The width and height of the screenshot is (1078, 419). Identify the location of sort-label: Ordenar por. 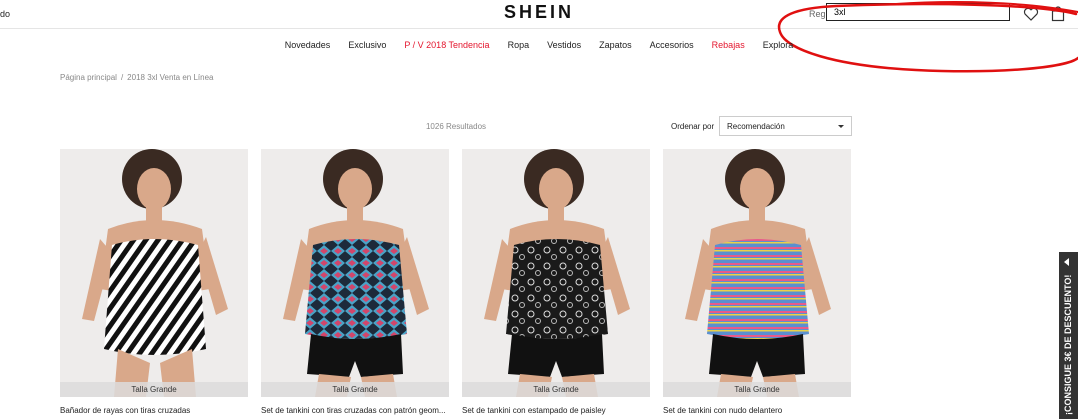
(693, 126).